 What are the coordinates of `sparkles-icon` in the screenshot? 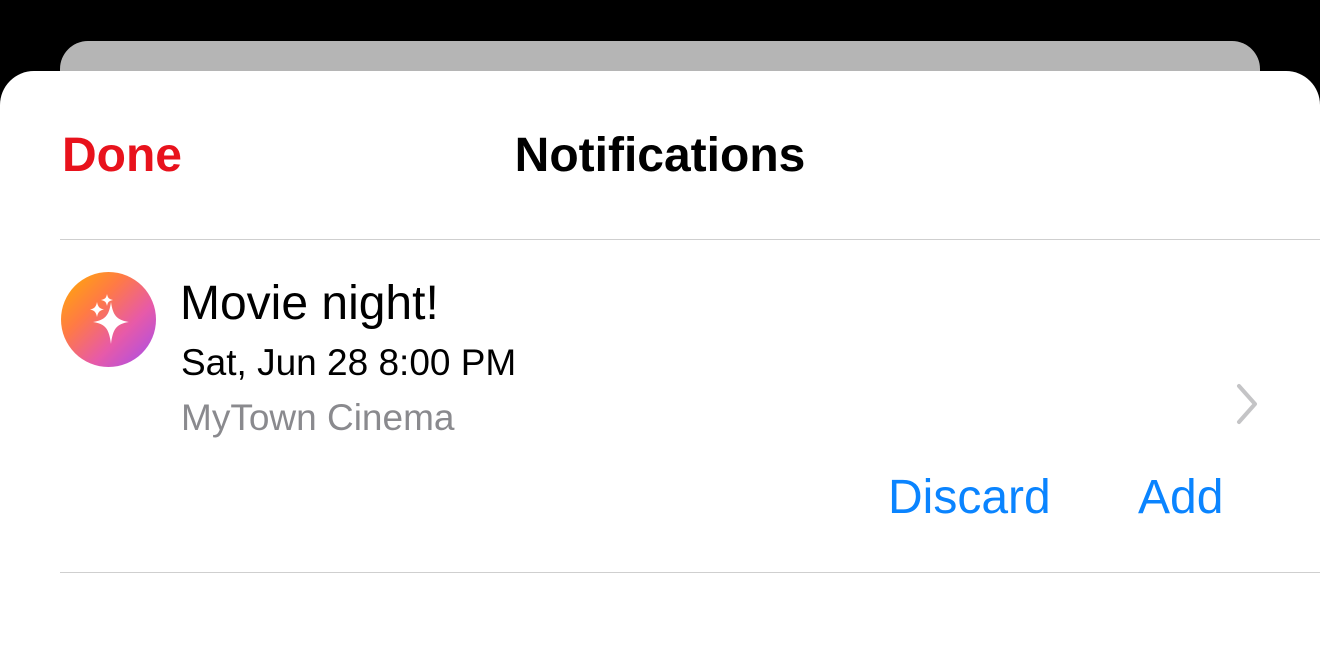 It's located at (108, 319).